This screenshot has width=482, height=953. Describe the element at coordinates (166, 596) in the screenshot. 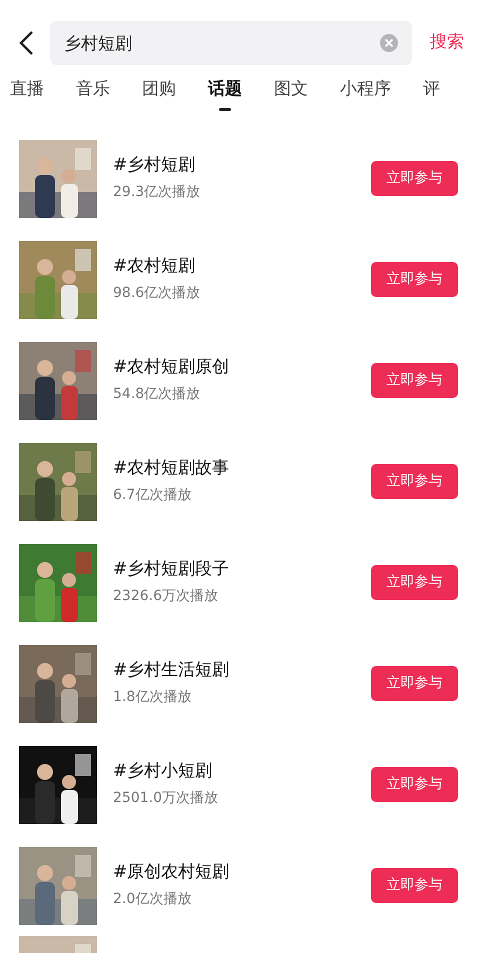

I see `play-count: 2326.6万次播放` at that location.